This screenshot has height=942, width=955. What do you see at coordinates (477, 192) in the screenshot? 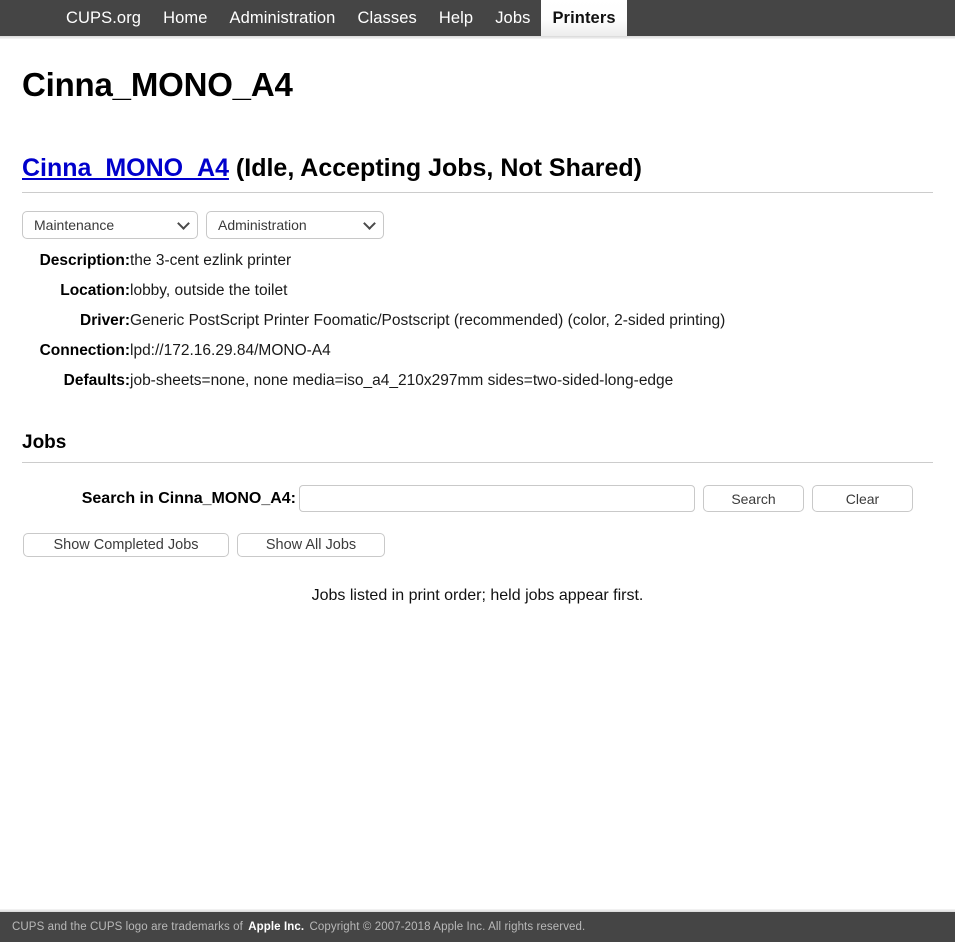
I see `printer-heading-divider` at bounding box center [477, 192].